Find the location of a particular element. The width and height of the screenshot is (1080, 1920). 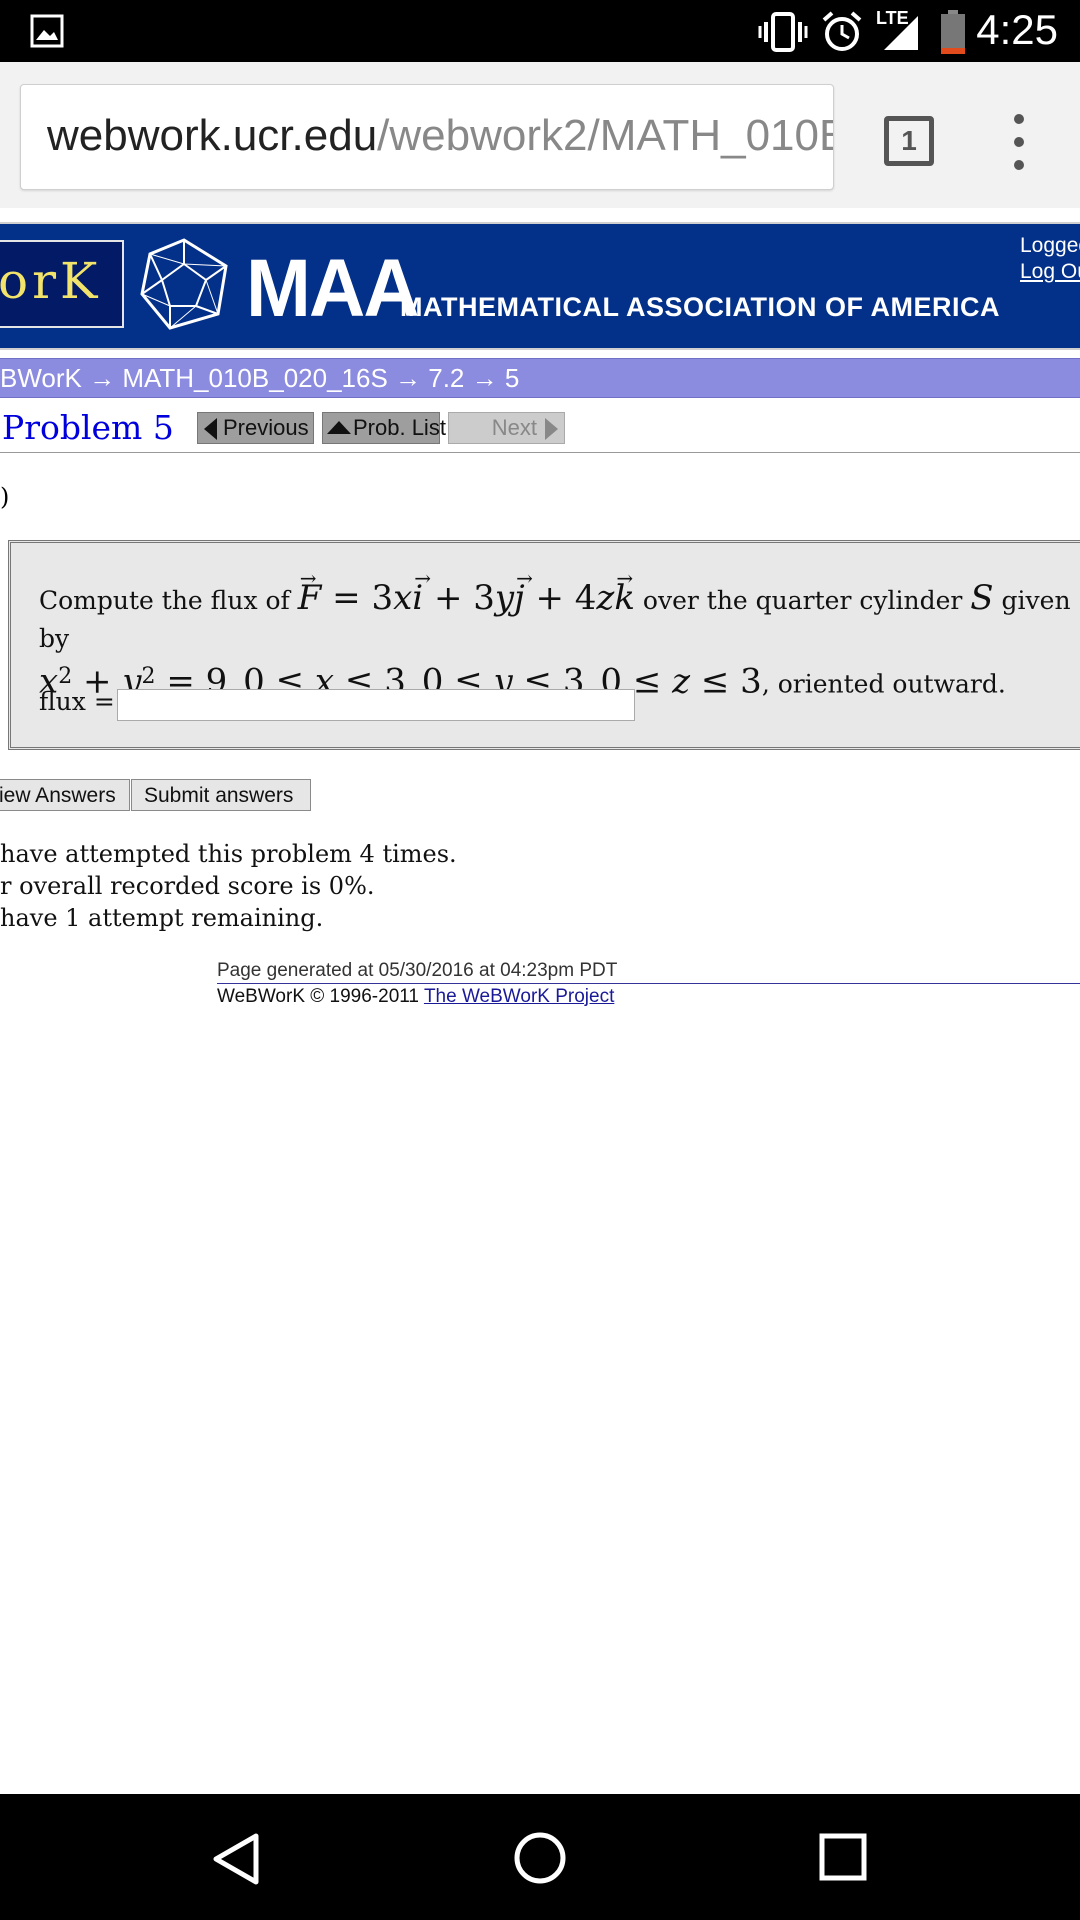

next-button: Next is located at coordinates (506, 428).